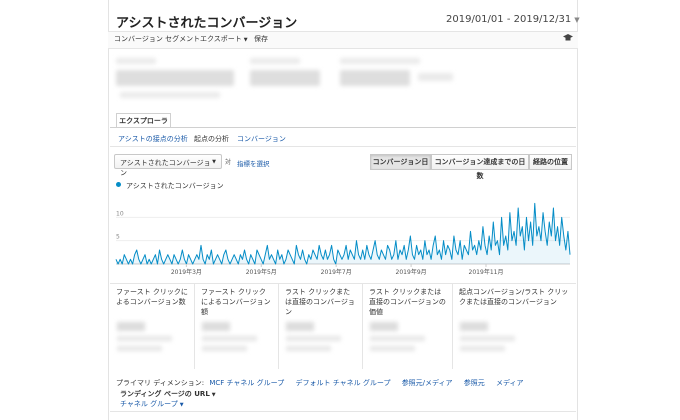 This screenshot has width=680, height=420. I want to click on blurred-setting-value, so click(435, 77).